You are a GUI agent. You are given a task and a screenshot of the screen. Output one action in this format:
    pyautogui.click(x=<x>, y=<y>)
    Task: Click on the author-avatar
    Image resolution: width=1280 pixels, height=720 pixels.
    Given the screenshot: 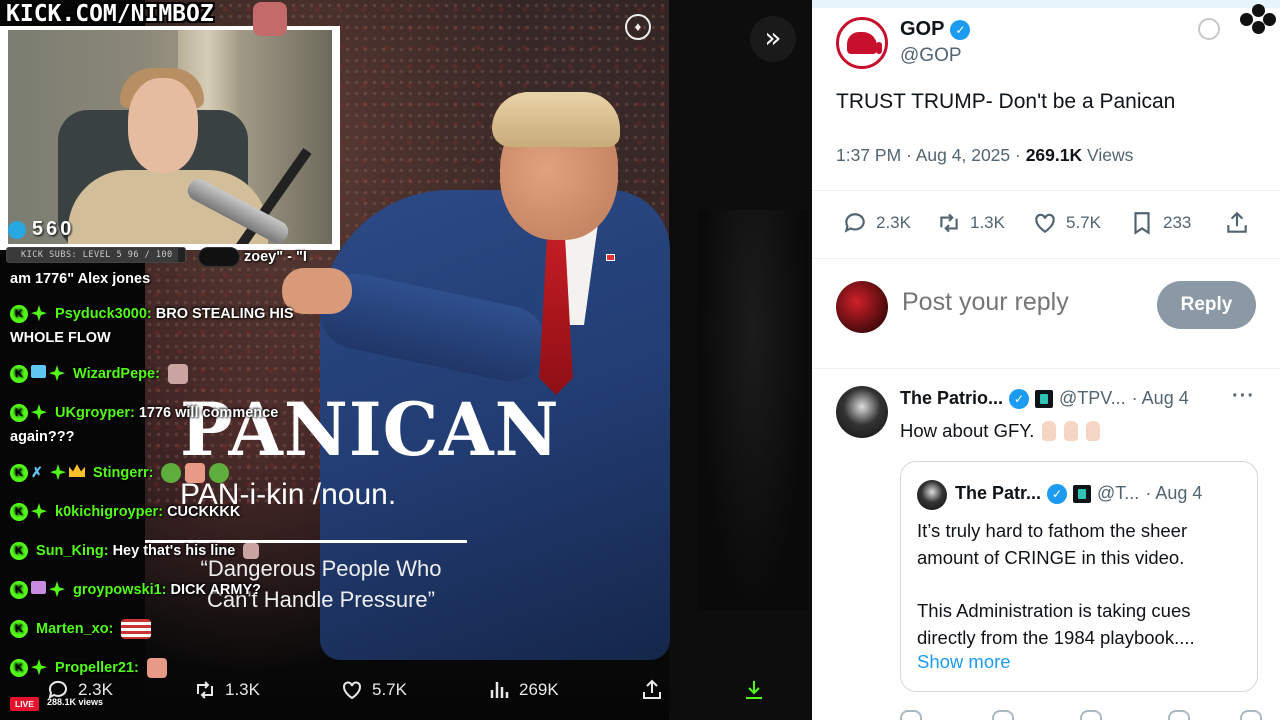 What is the action you would take?
    pyautogui.click(x=862, y=43)
    